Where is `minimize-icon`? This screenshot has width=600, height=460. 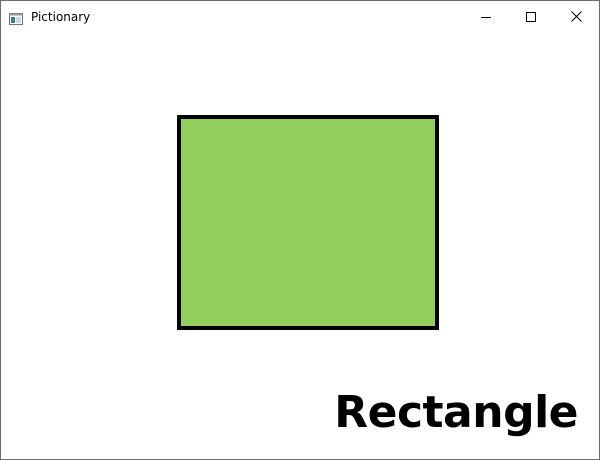
minimize-icon is located at coordinates (486, 16).